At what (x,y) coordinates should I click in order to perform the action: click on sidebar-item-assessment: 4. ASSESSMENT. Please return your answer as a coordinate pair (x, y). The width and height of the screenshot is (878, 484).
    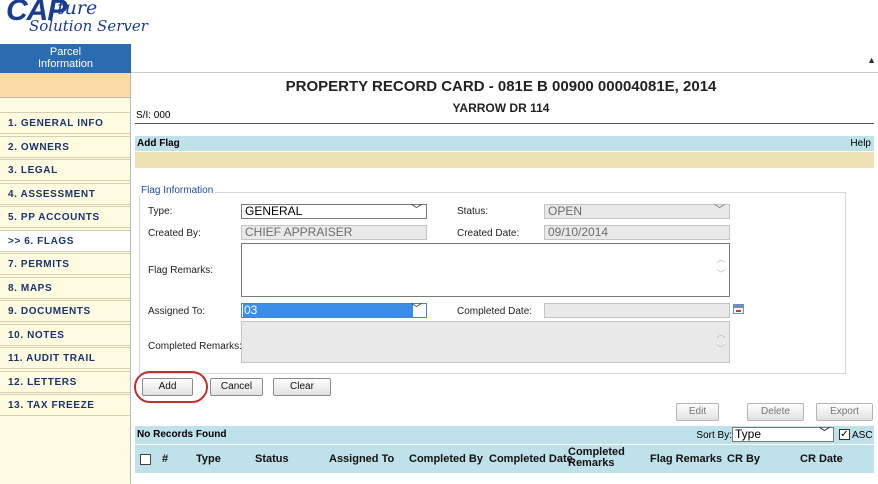
    Looking at the image, I should click on (65, 193).